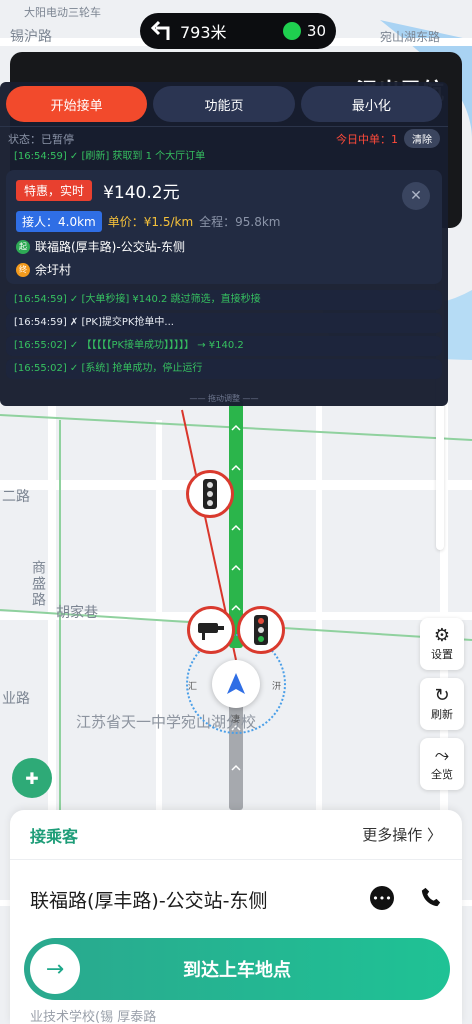  Describe the element at coordinates (54, 190) in the screenshot. I see `order-type-badge: 特惠，实时` at that location.